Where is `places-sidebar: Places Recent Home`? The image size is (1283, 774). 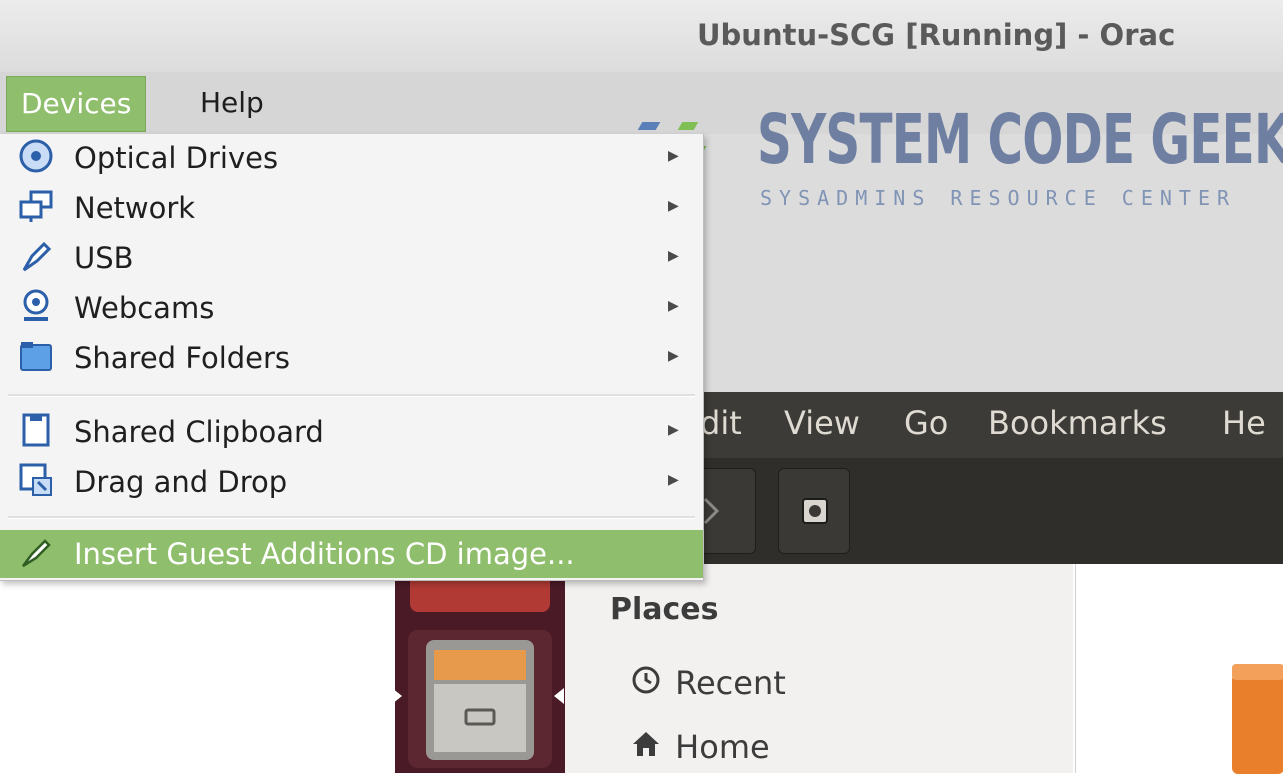 places-sidebar: Places Recent Home is located at coordinates (819, 668).